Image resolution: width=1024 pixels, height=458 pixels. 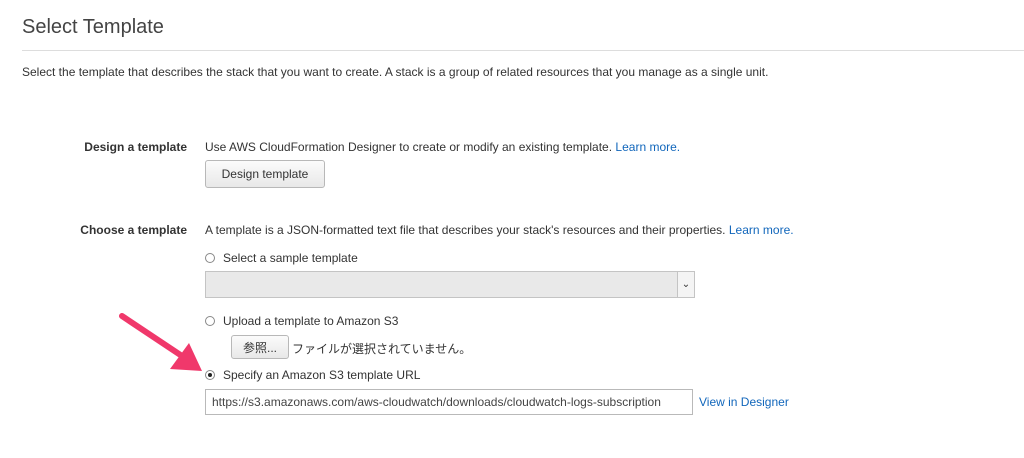 I want to click on pointer-arrow-icon, so click(x=160, y=342).